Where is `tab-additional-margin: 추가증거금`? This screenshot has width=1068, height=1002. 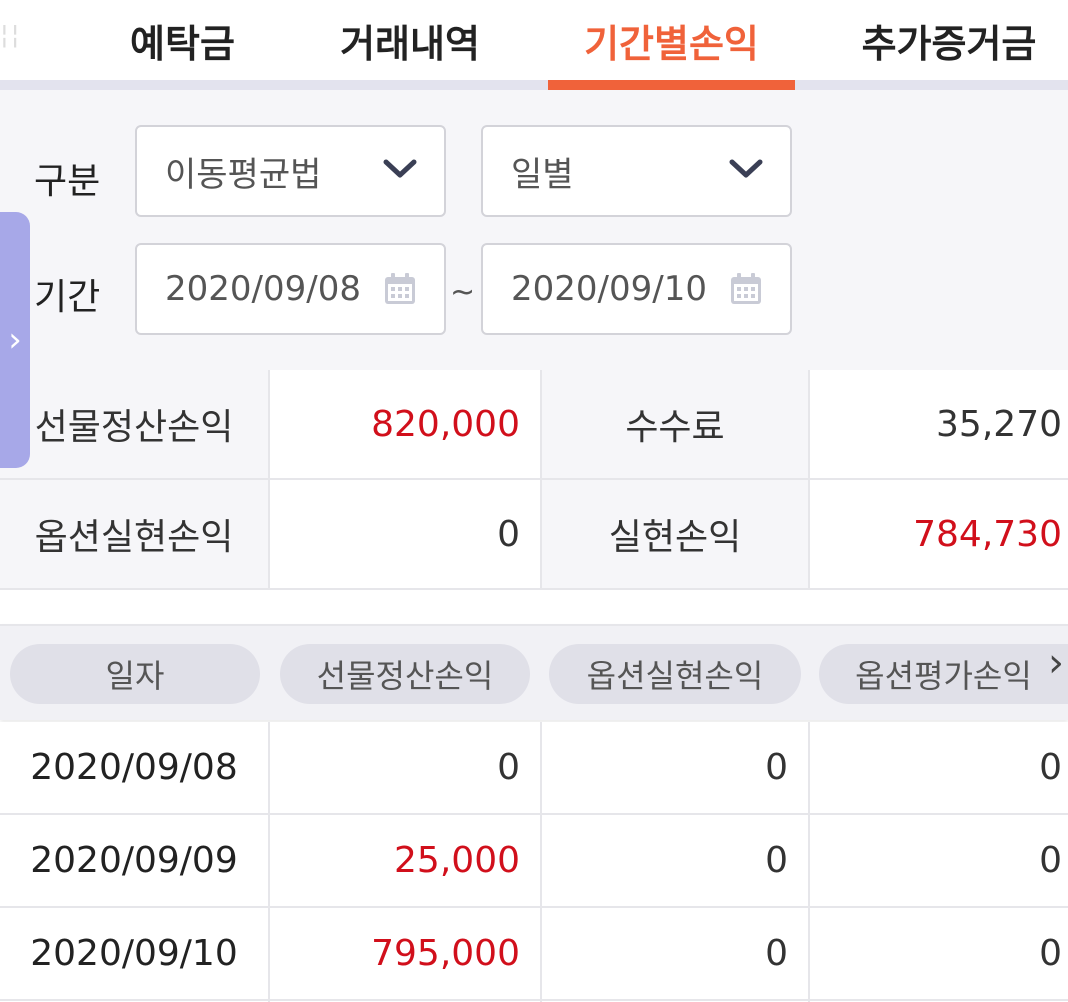 tab-additional-margin: 추가증거금 is located at coordinates (949, 40).